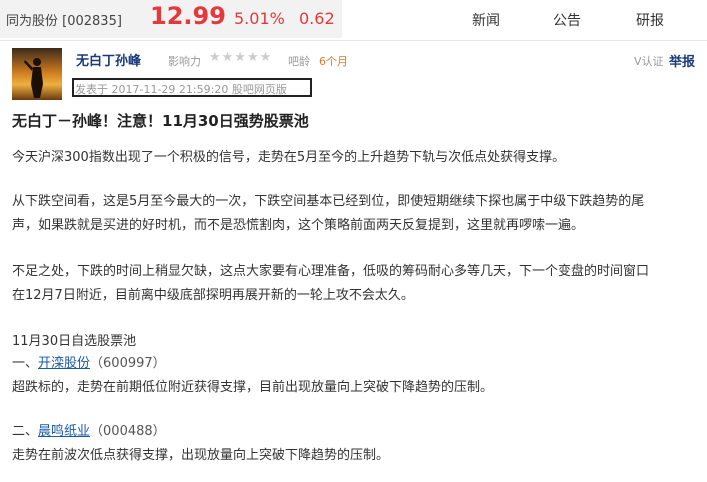 The image size is (707, 482). What do you see at coordinates (37, 74) in the screenshot?
I see `avatar` at bounding box center [37, 74].